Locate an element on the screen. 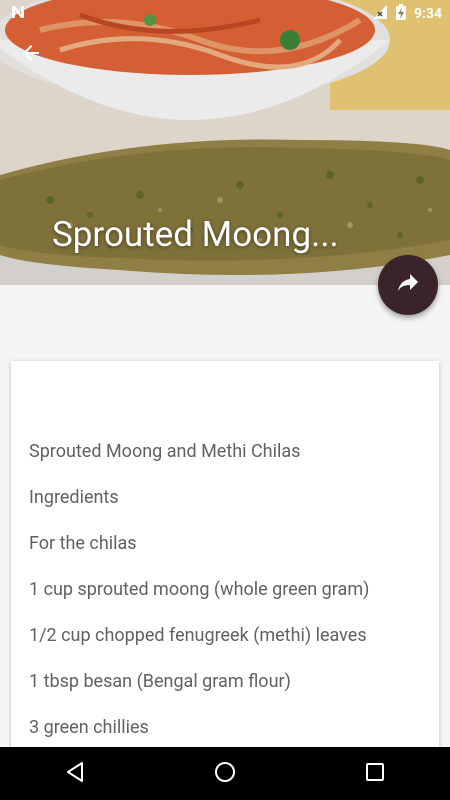 Image resolution: width=450 pixels, height=800 pixels. home-circle-icon is located at coordinates (225, 774).